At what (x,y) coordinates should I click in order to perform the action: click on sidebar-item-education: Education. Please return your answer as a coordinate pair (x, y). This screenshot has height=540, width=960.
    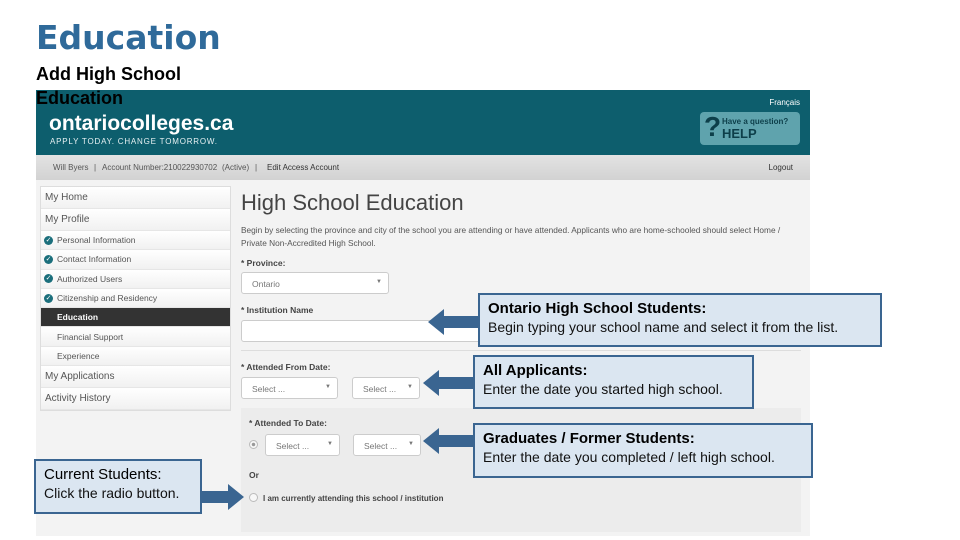
    Looking at the image, I should click on (135, 318).